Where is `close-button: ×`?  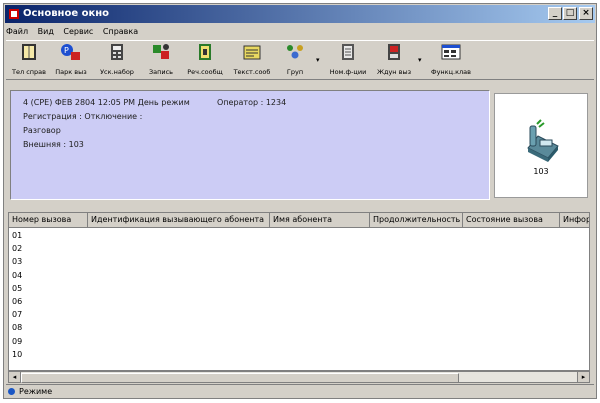
close-button: × is located at coordinates (586, 13).